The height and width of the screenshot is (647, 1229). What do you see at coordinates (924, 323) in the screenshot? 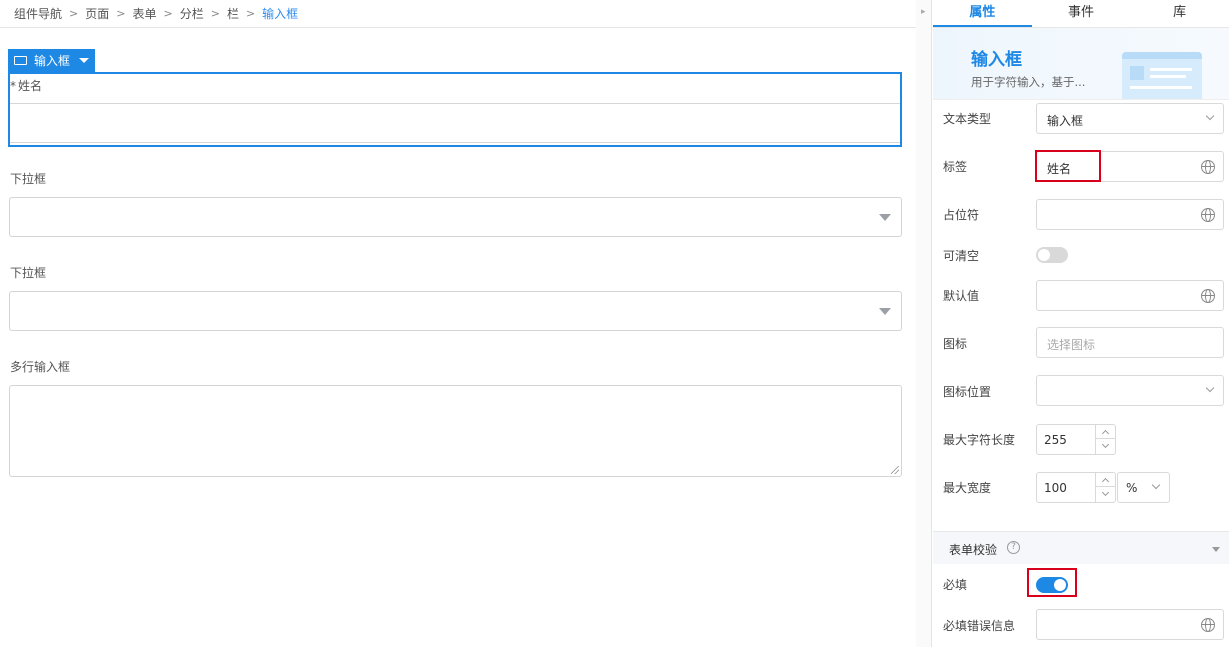
I see `panel-collapse-strip: ▸` at bounding box center [924, 323].